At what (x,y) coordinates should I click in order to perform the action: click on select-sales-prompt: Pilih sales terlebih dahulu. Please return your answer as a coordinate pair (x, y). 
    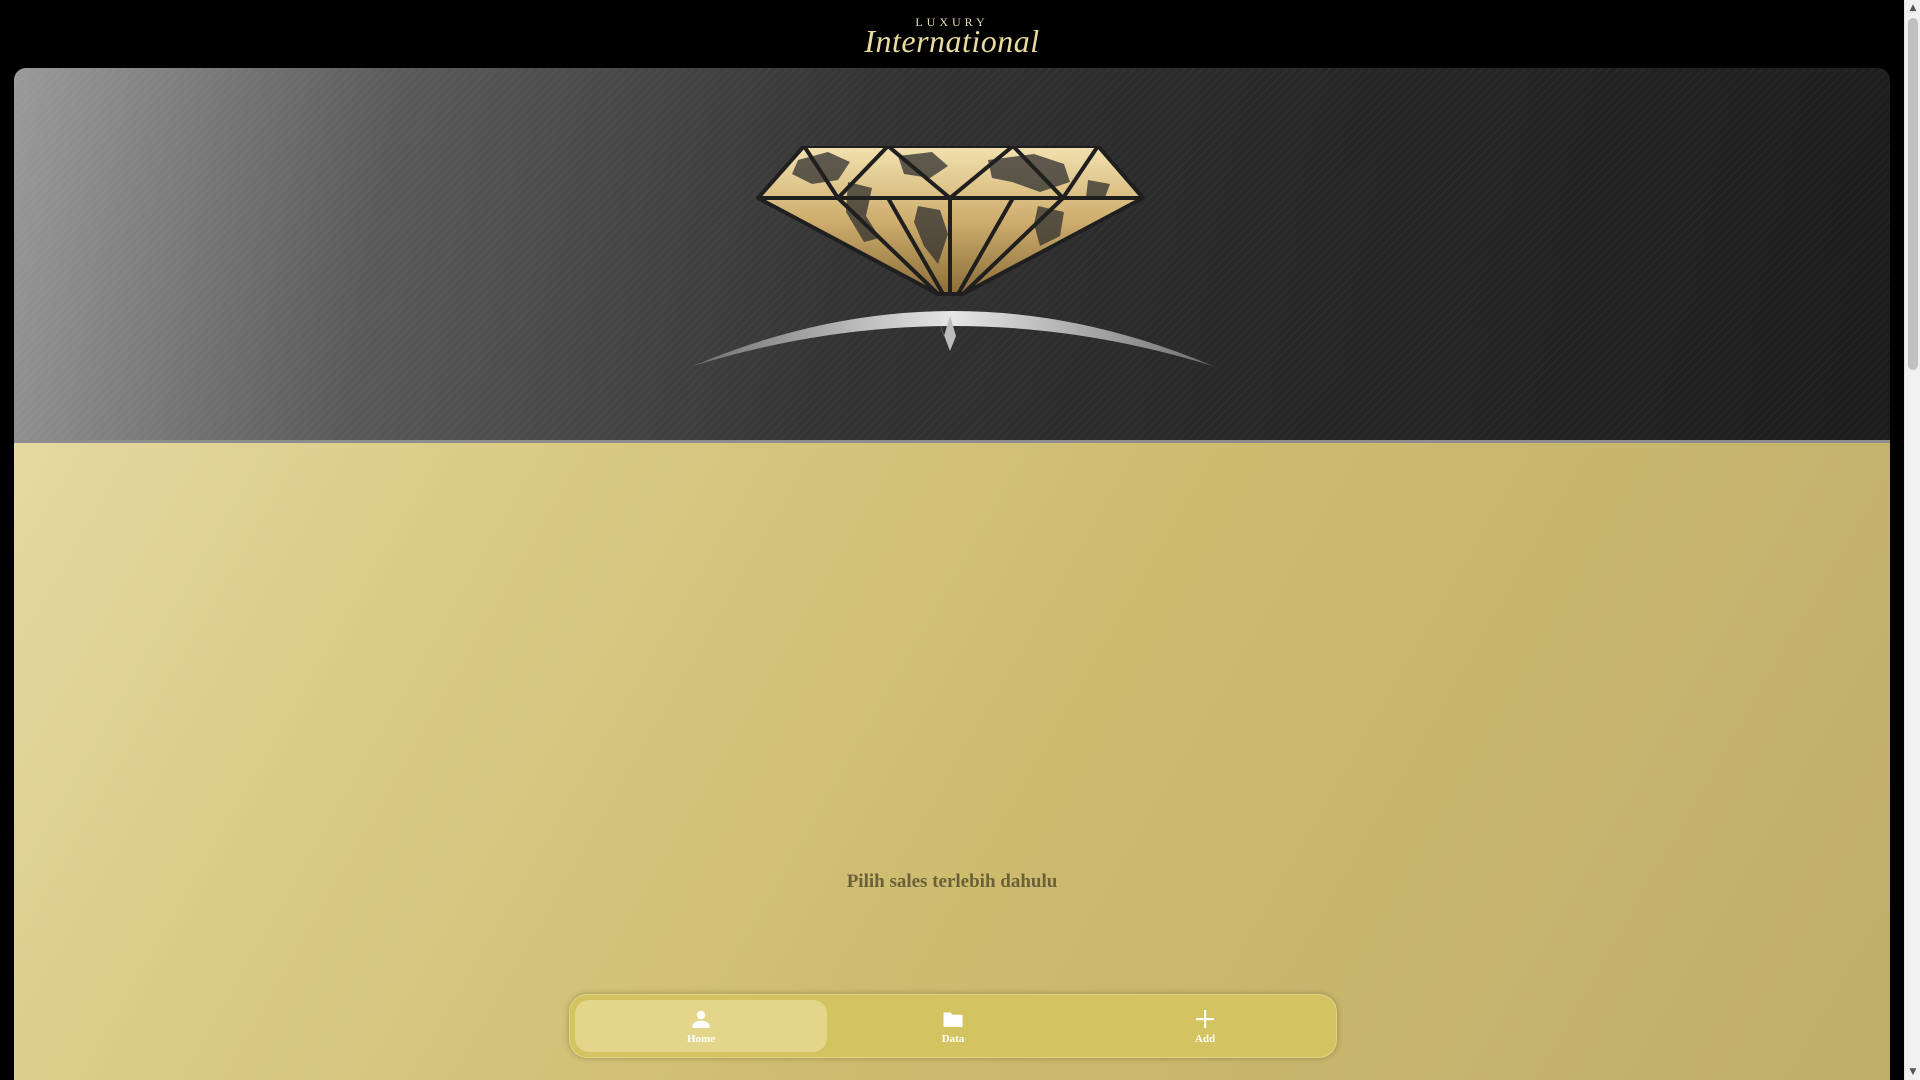
    Looking at the image, I should click on (952, 881).